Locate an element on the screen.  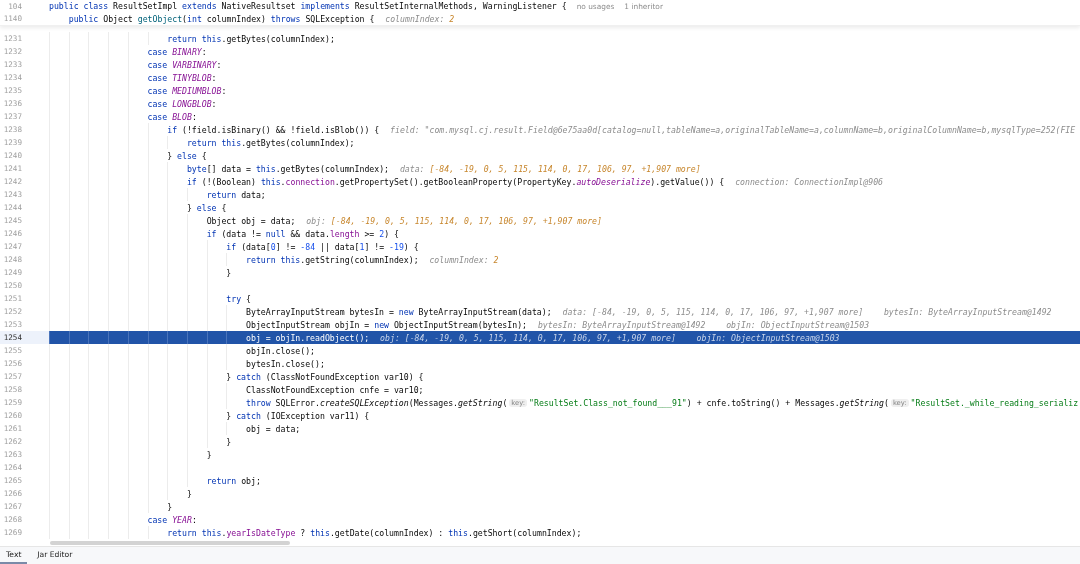
code-text: ObjectInputStream objIn = new ObjectInputStream(bytesIn); is located at coordinates (387, 324).